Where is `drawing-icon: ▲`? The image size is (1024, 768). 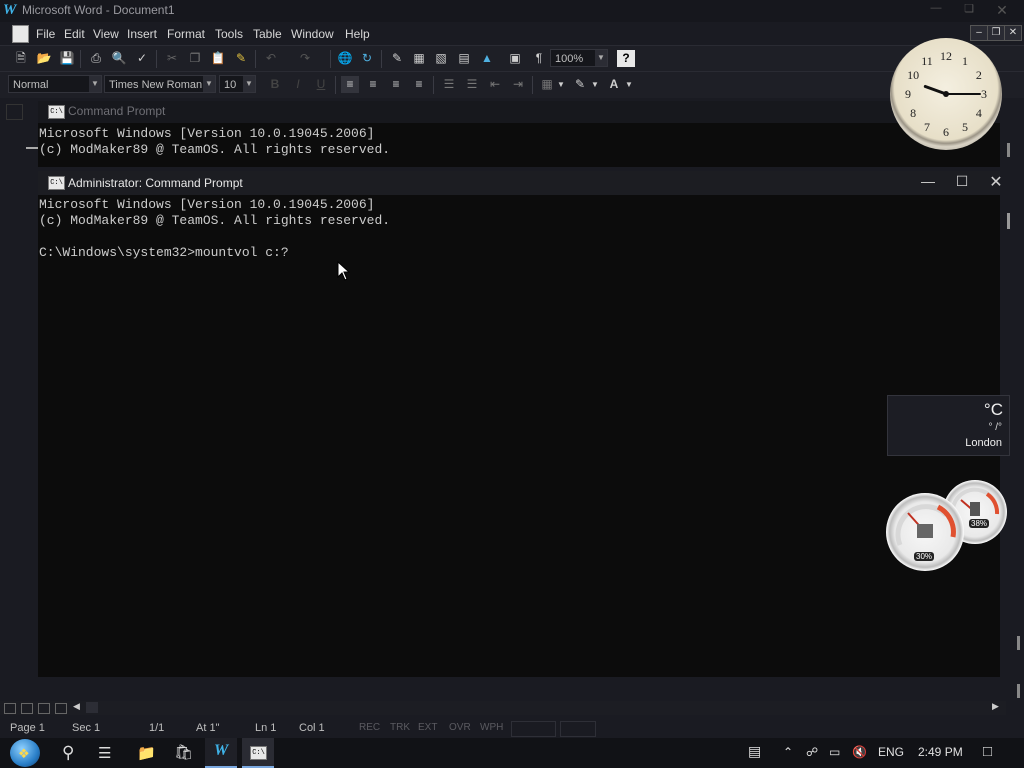
drawing-icon: ▲ is located at coordinates (487, 58).